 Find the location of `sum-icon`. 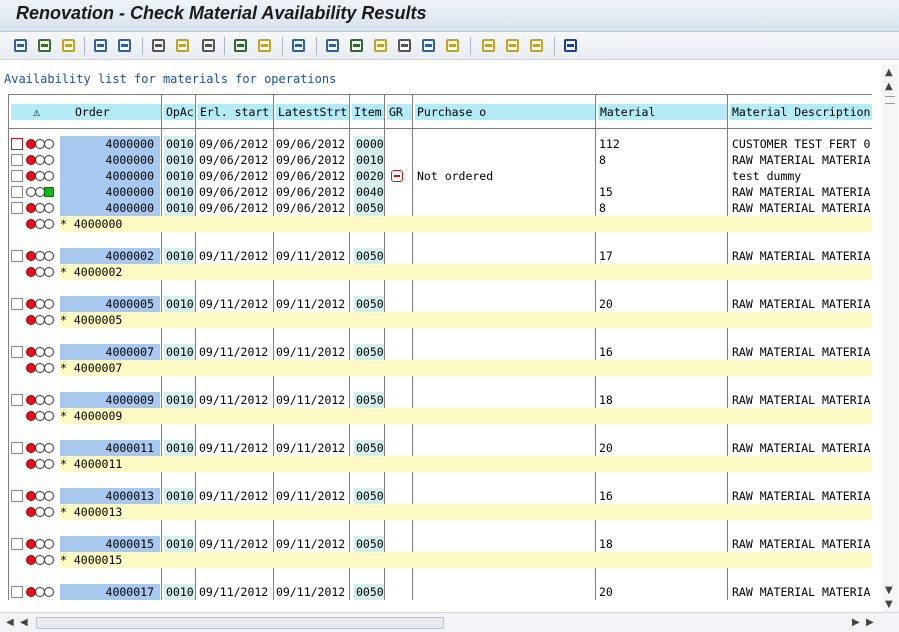

sum-icon is located at coordinates (240, 45).